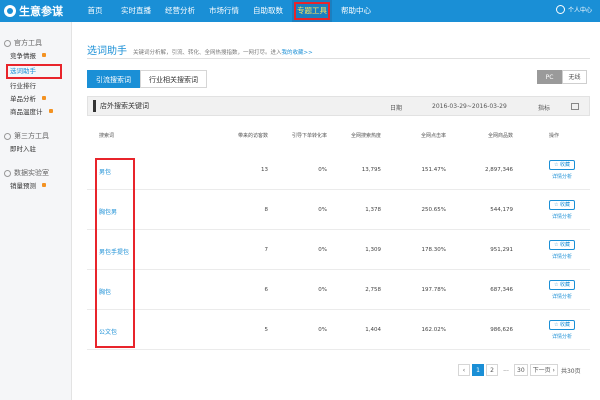 The width and height of the screenshot is (600, 400). Describe the element at coordinates (501, 210) in the screenshot. I see `products-cell: 544,179` at that location.